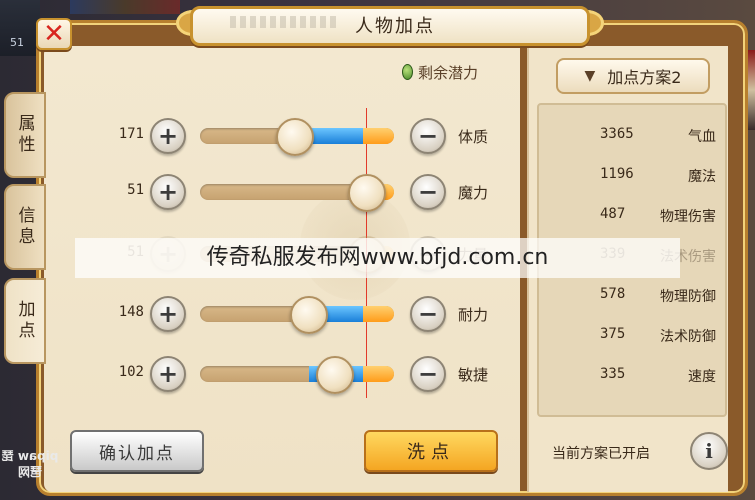 The height and width of the screenshot is (500, 755). I want to click on plan-dropdown: ▼ 加点方案2, so click(633, 76).